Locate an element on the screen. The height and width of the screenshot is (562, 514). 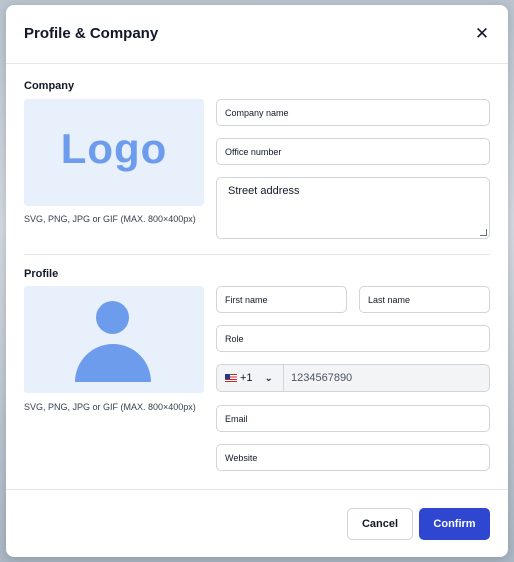
email-field is located at coordinates (353, 418).